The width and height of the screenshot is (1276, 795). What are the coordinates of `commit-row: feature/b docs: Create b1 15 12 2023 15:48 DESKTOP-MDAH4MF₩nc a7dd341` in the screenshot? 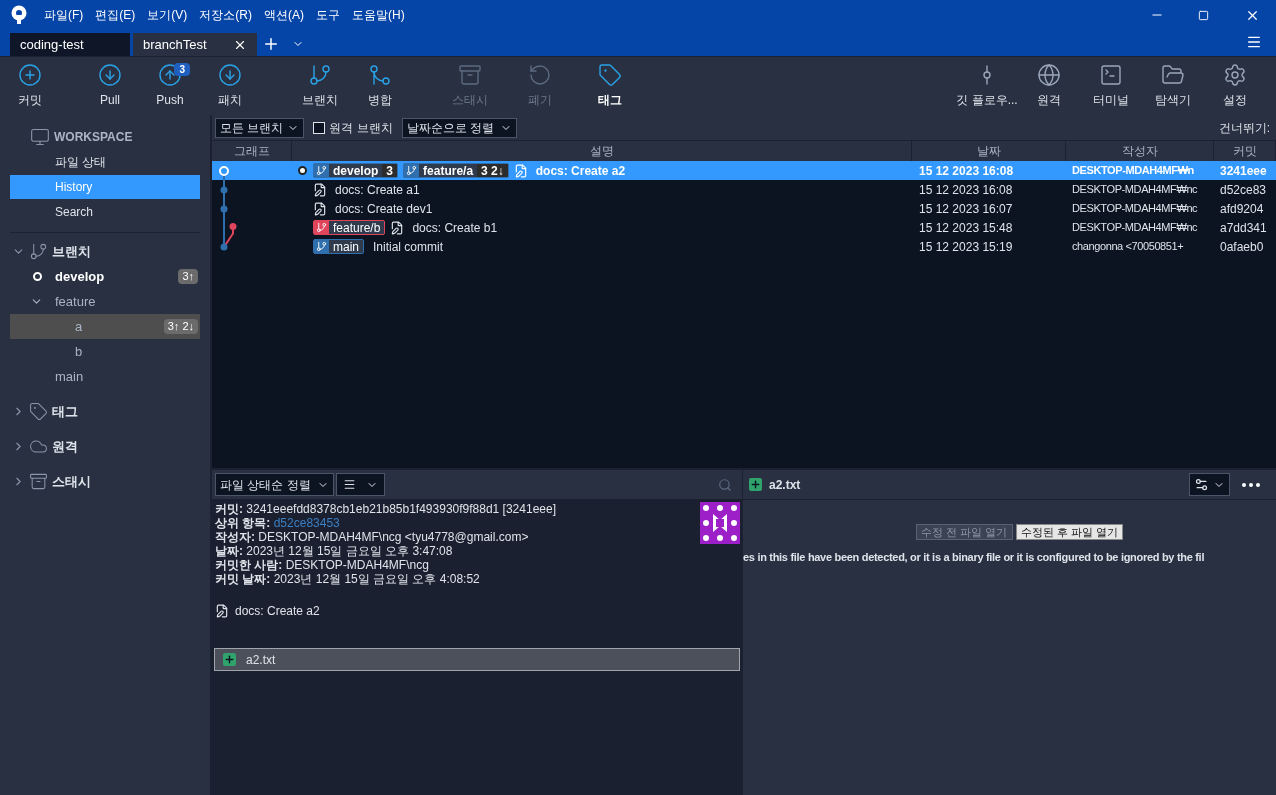 It's located at (744, 227).